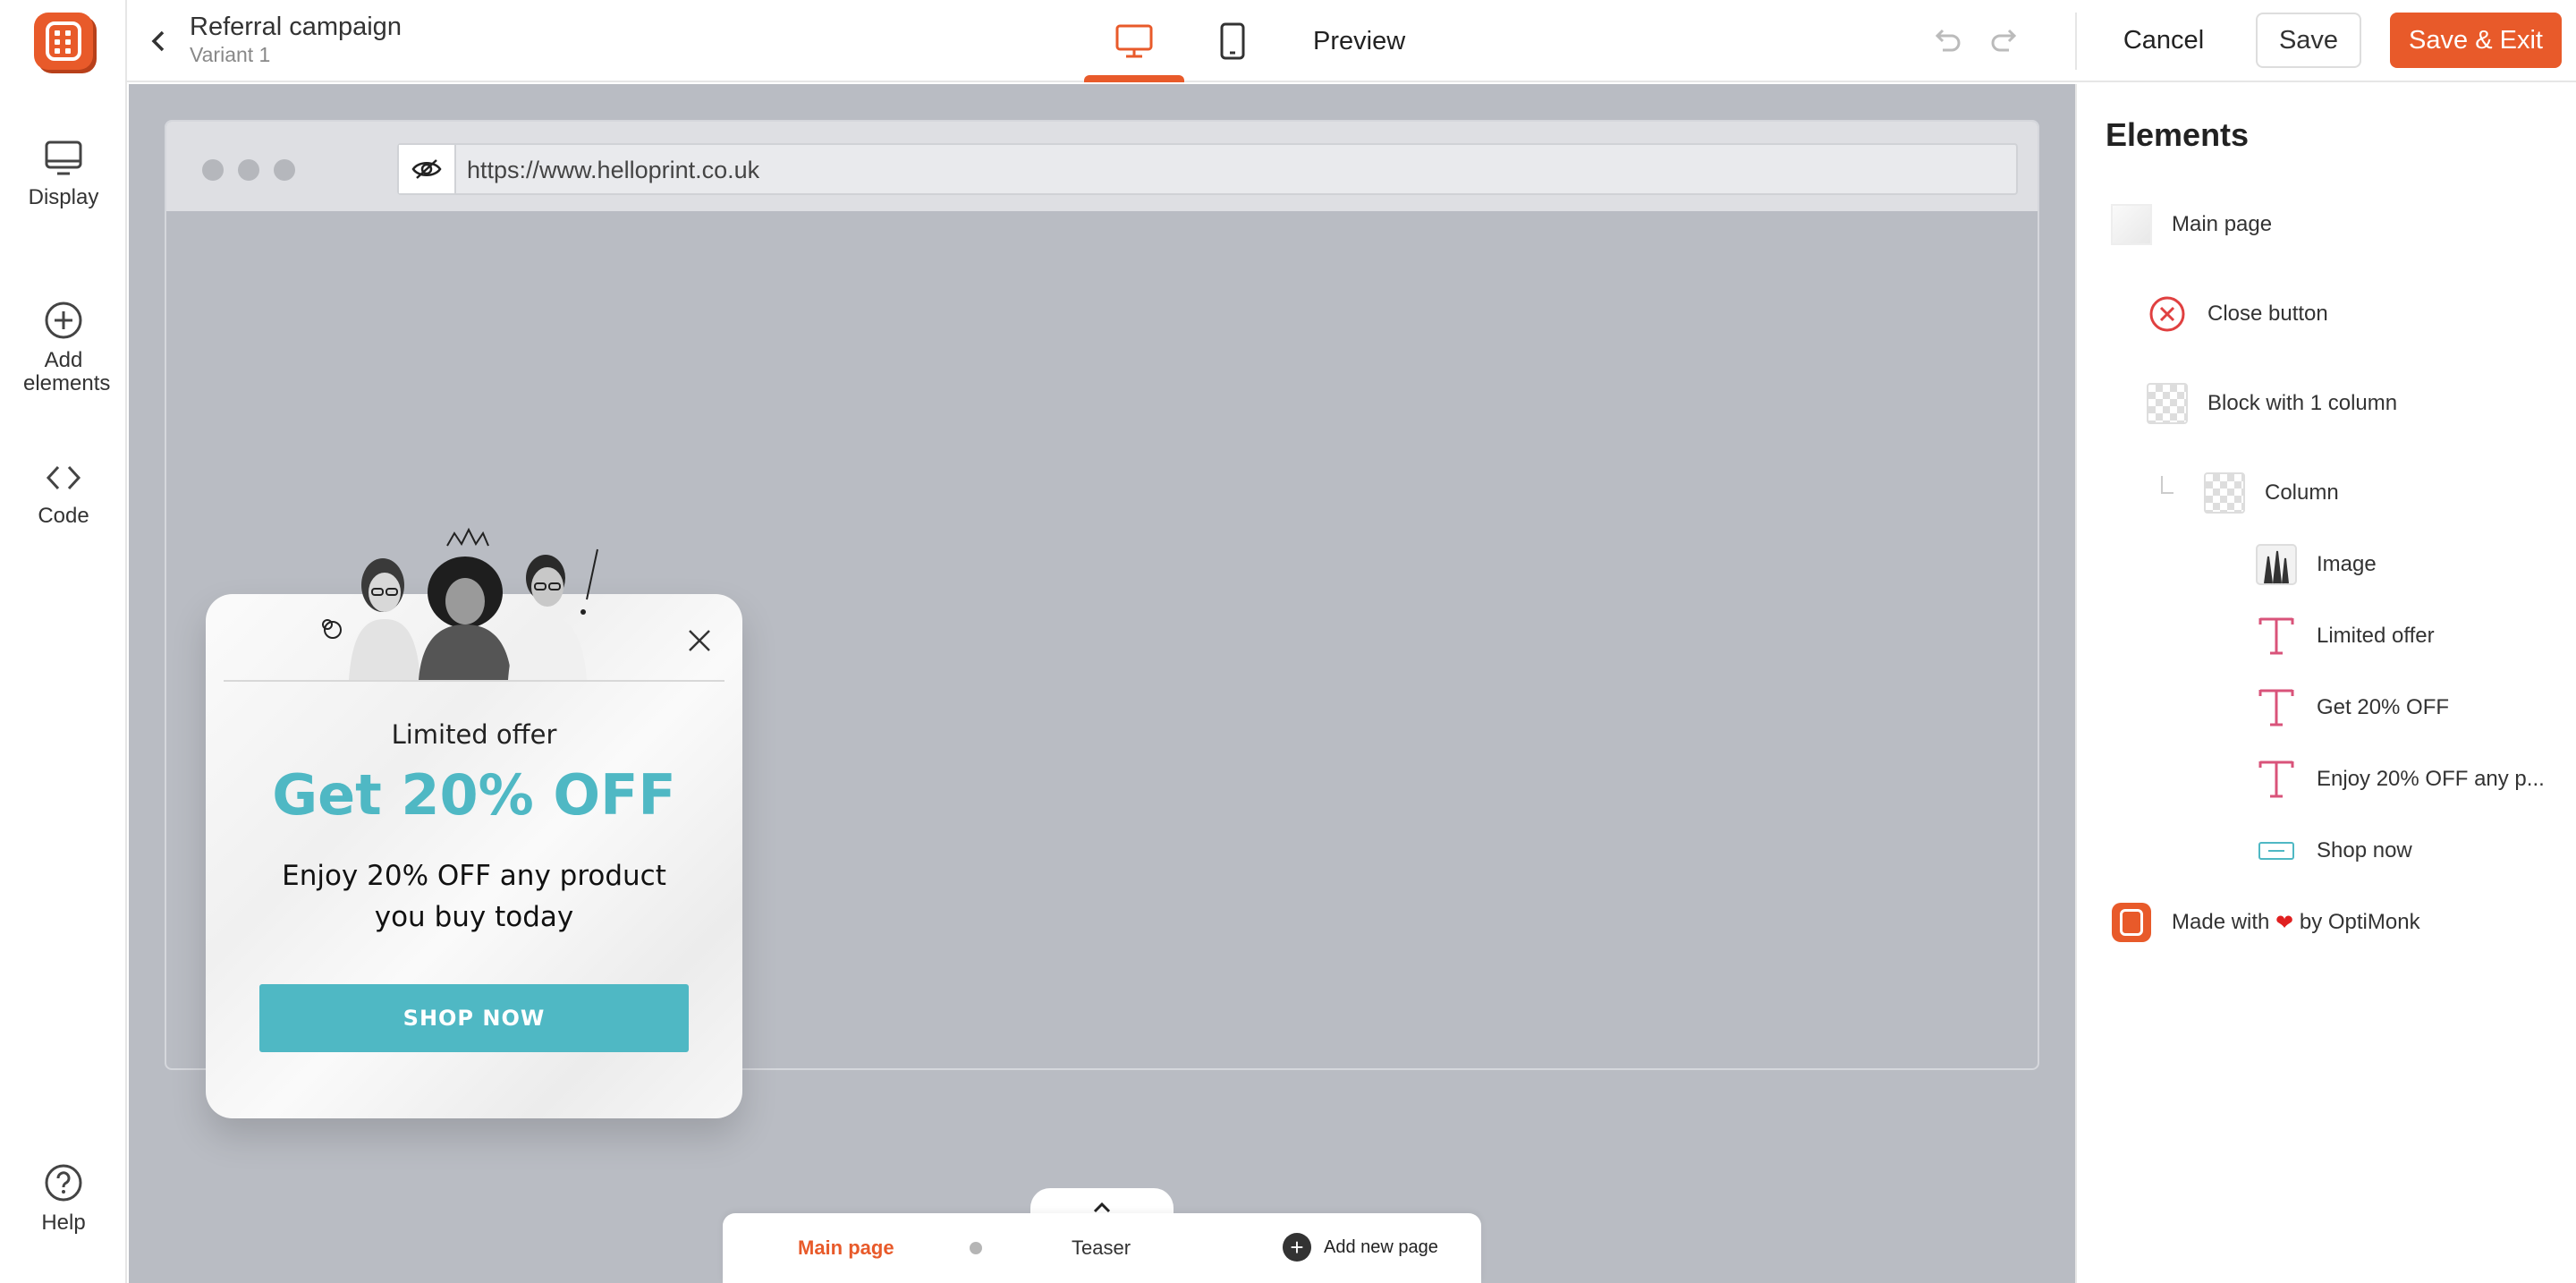 This screenshot has height=1283, width=2576. What do you see at coordinates (63, 641) in the screenshot?
I see `left-sidebar: Display Add elements Code Help` at bounding box center [63, 641].